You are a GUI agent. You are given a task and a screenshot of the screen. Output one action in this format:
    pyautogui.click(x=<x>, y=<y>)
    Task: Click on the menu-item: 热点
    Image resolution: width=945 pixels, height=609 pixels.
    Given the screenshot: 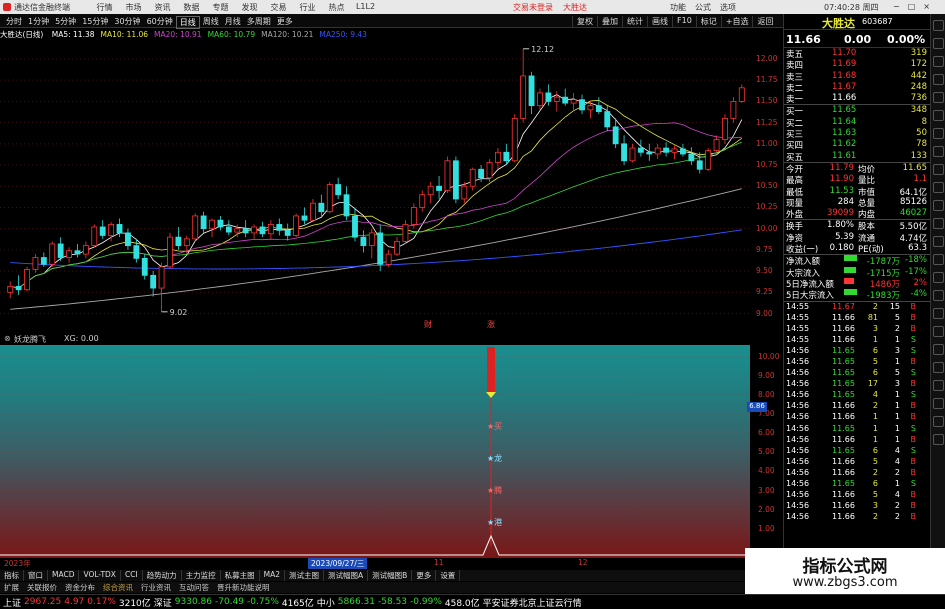 What is the action you would take?
    pyautogui.click(x=336, y=7)
    